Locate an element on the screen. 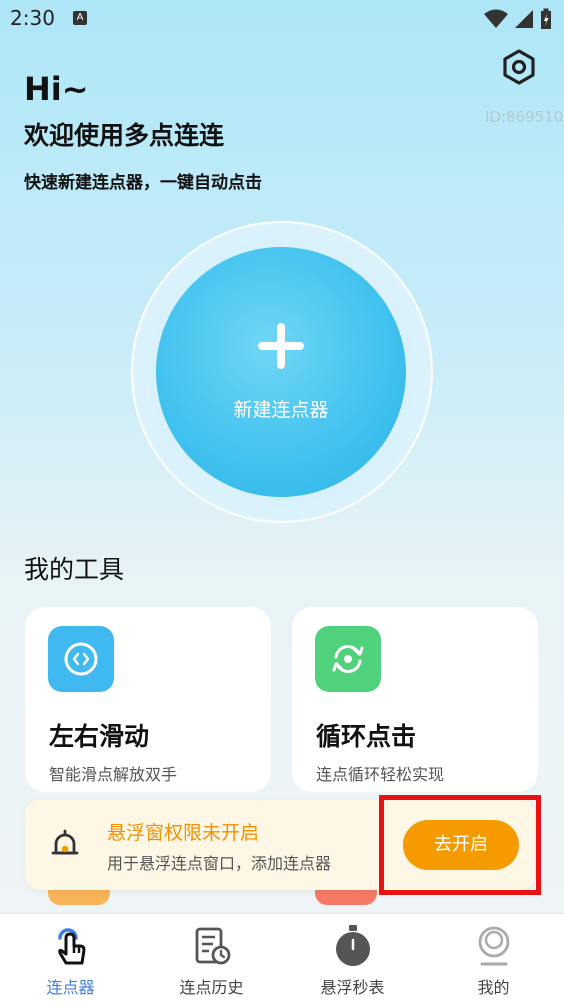  enable-permission-button: 去开启 is located at coordinates (461, 845).